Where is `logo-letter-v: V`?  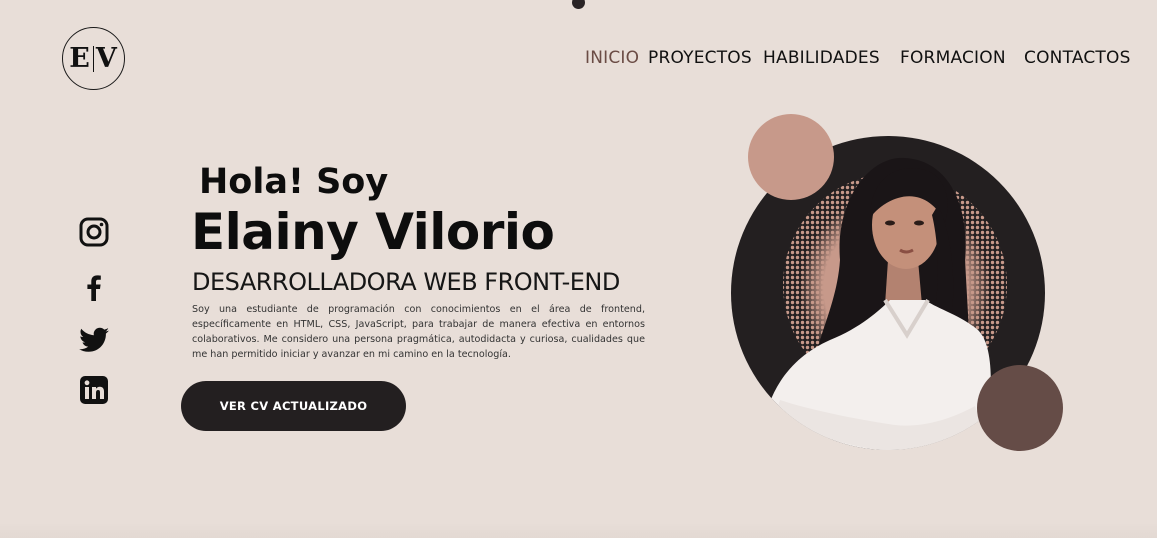
logo-letter-v: V is located at coordinates (106, 58).